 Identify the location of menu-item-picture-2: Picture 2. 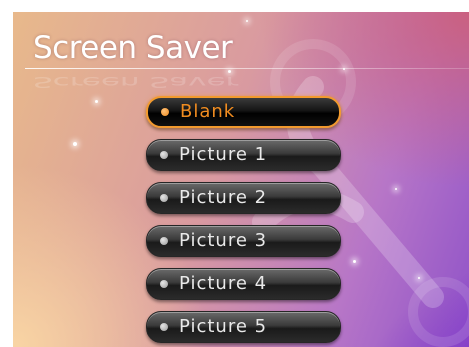
(243, 198).